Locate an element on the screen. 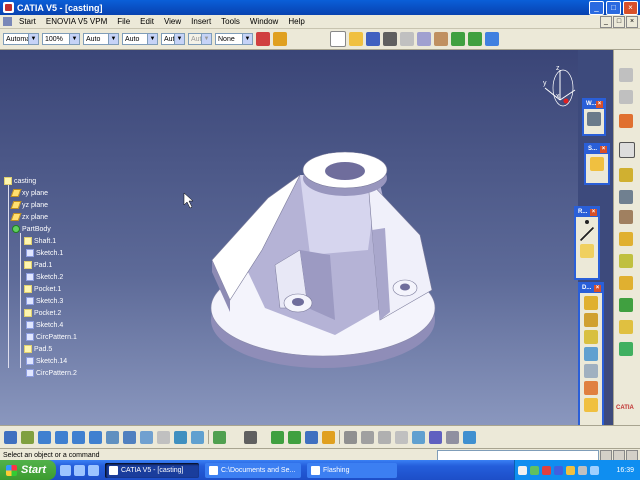  desktop-icon is located at coordinates (93, 470).